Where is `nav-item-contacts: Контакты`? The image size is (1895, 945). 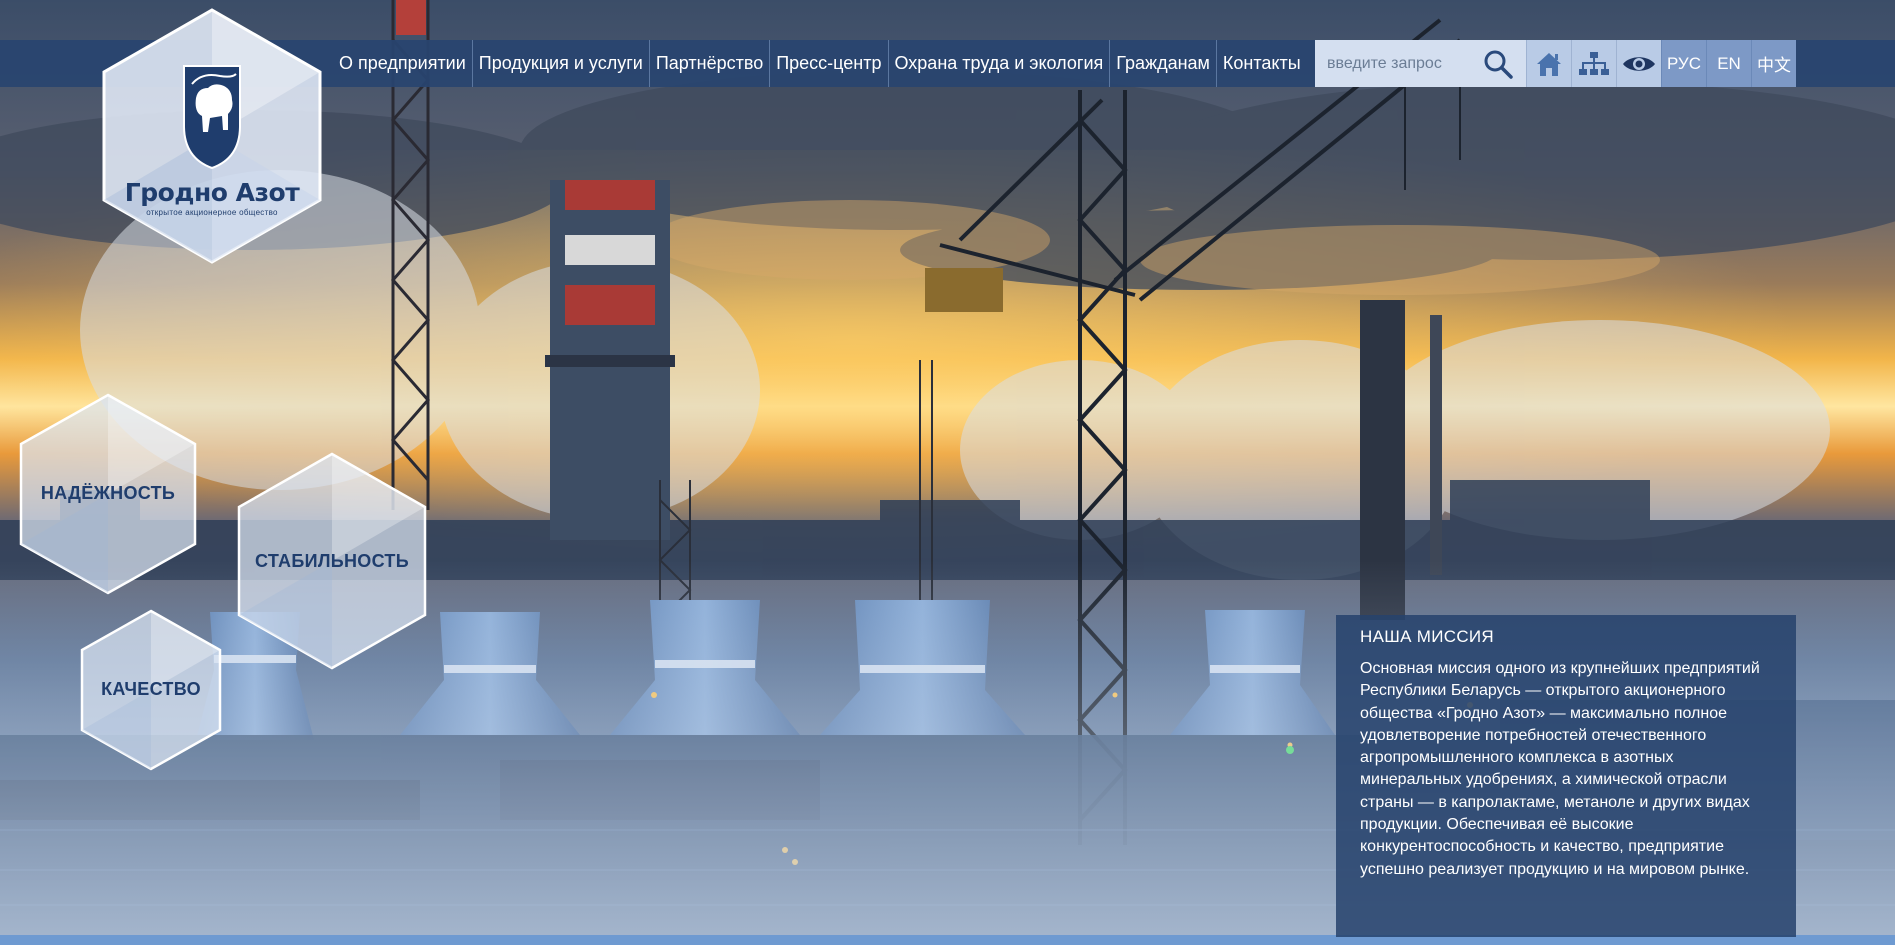
nav-item-contacts: Контакты is located at coordinates (1262, 63).